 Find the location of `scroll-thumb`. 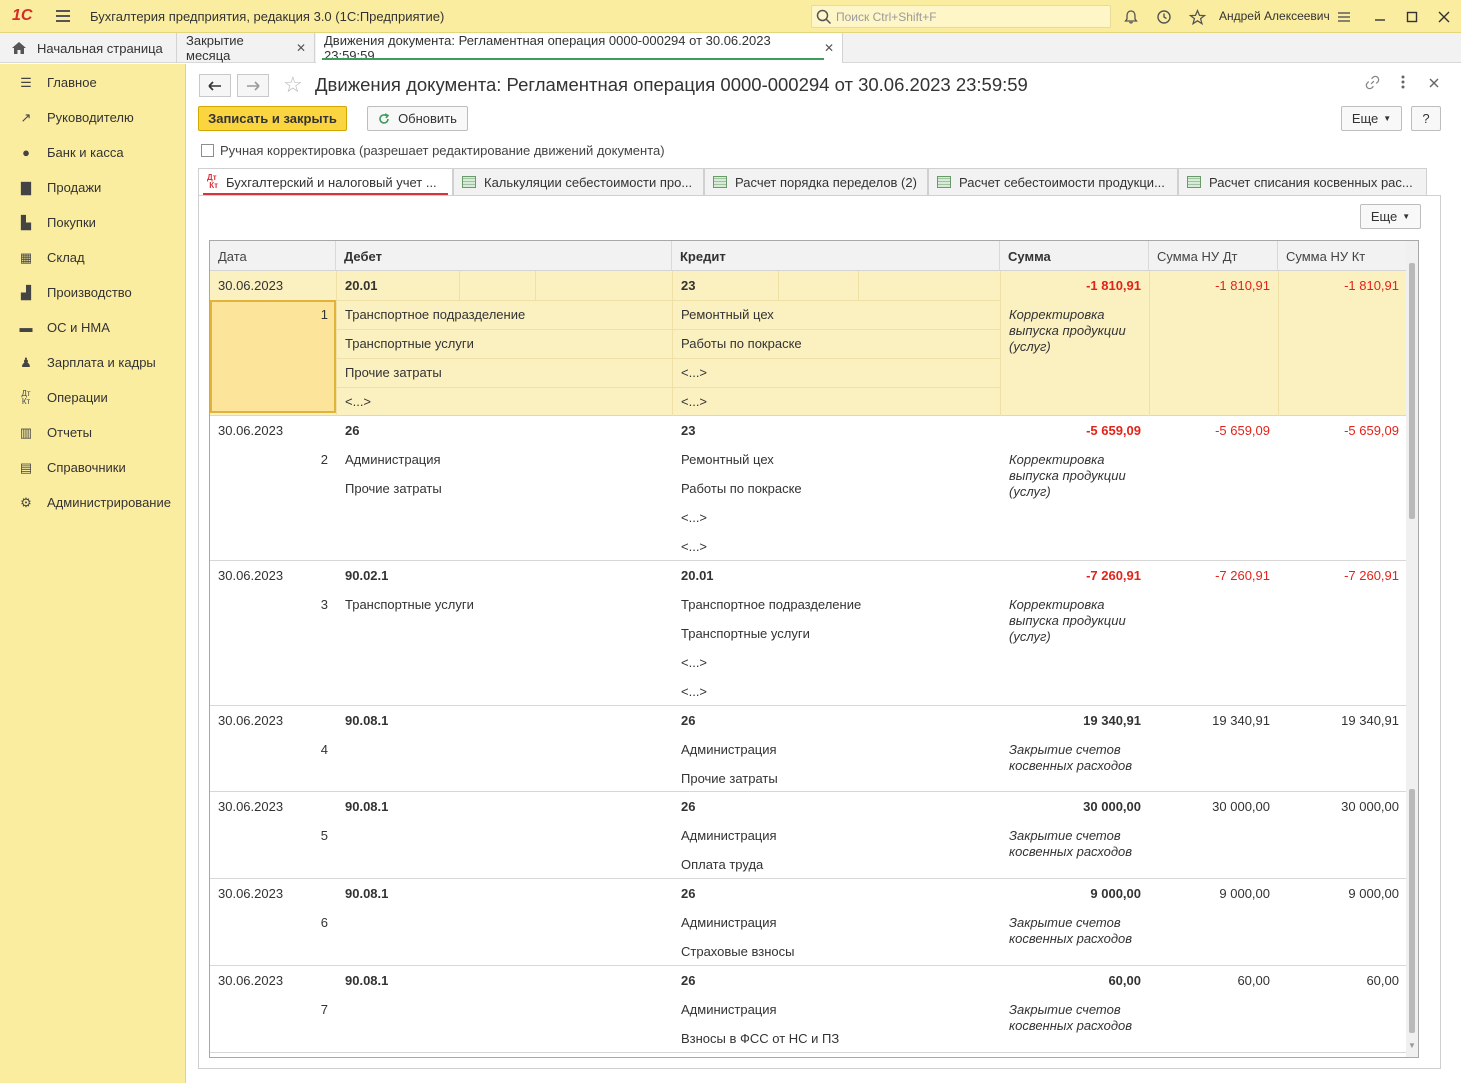

scroll-thumb is located at coordinates (1412, 391).